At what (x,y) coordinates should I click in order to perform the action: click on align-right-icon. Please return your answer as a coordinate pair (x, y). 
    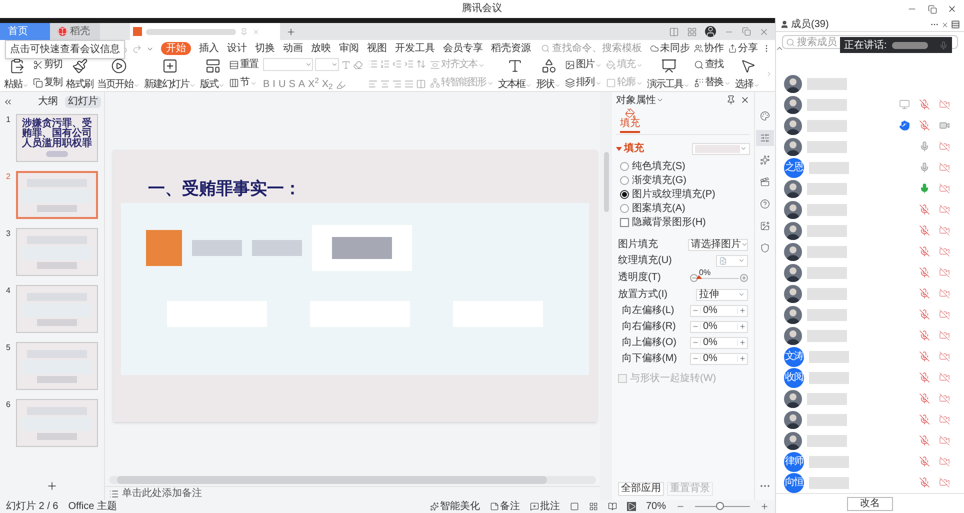
    Looking at the image, I should click on (397, 84).